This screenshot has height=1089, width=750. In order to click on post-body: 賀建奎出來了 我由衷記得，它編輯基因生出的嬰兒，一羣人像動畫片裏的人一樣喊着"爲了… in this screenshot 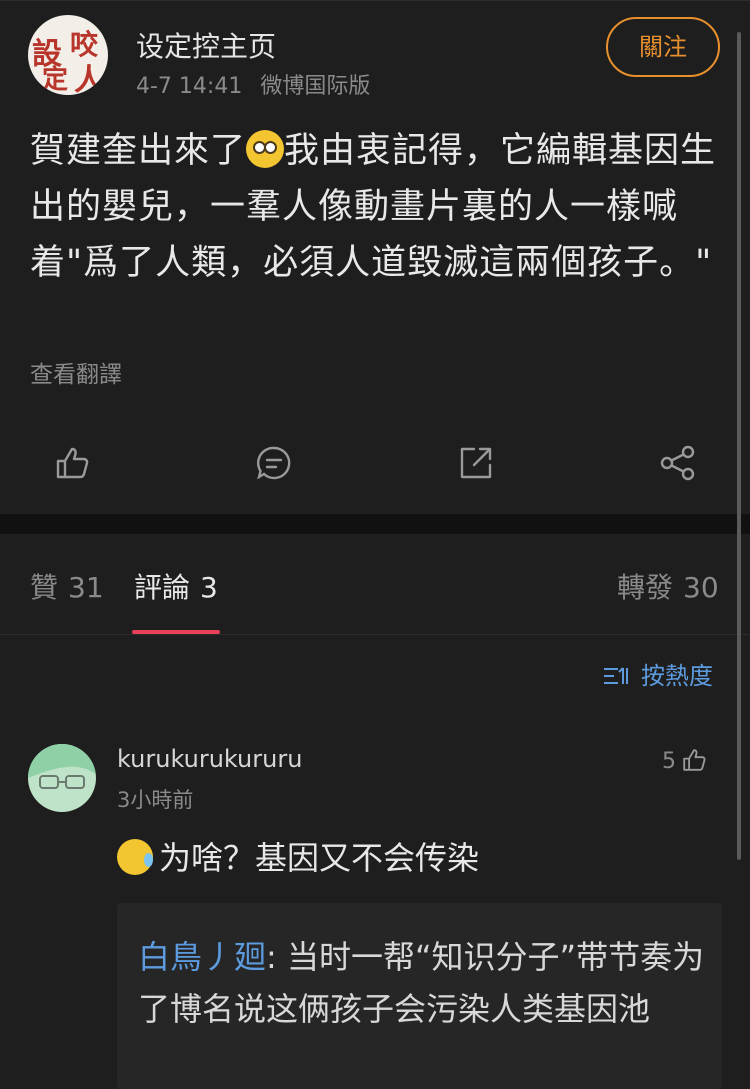, I will do `click(380, 207)`.